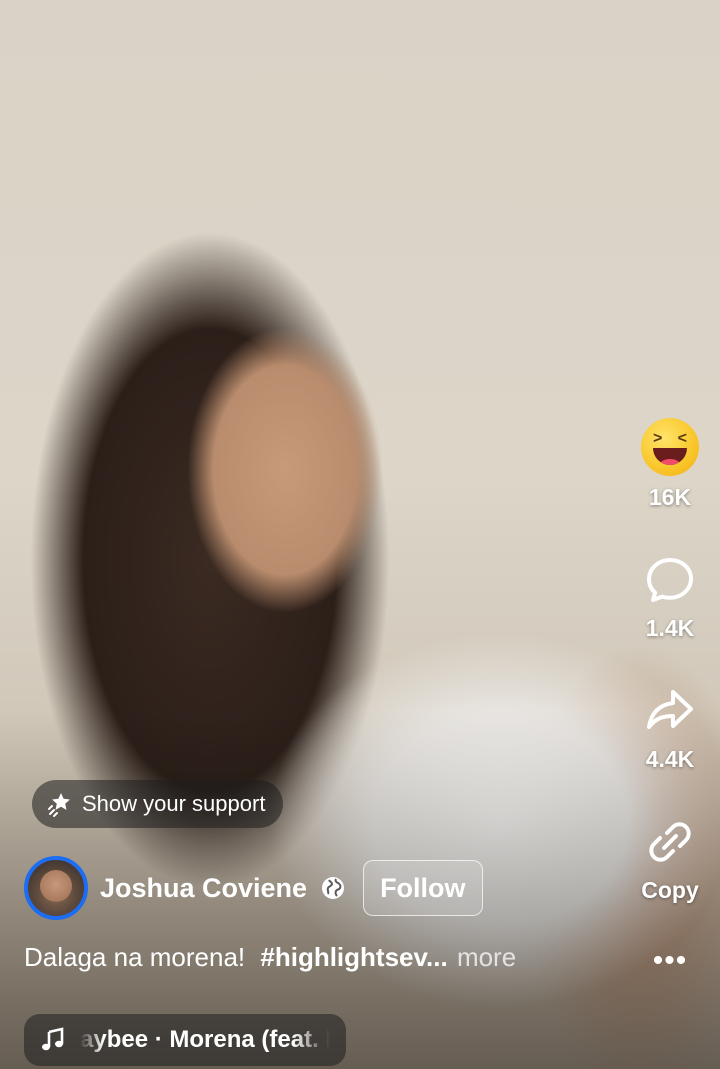 The image size is (720, 1069). What do you see at coordinates (205, 1039) in the screenshot?
I see `music-track-text: aybee · Morena (feat. I` at bounding box center [205, 1039].